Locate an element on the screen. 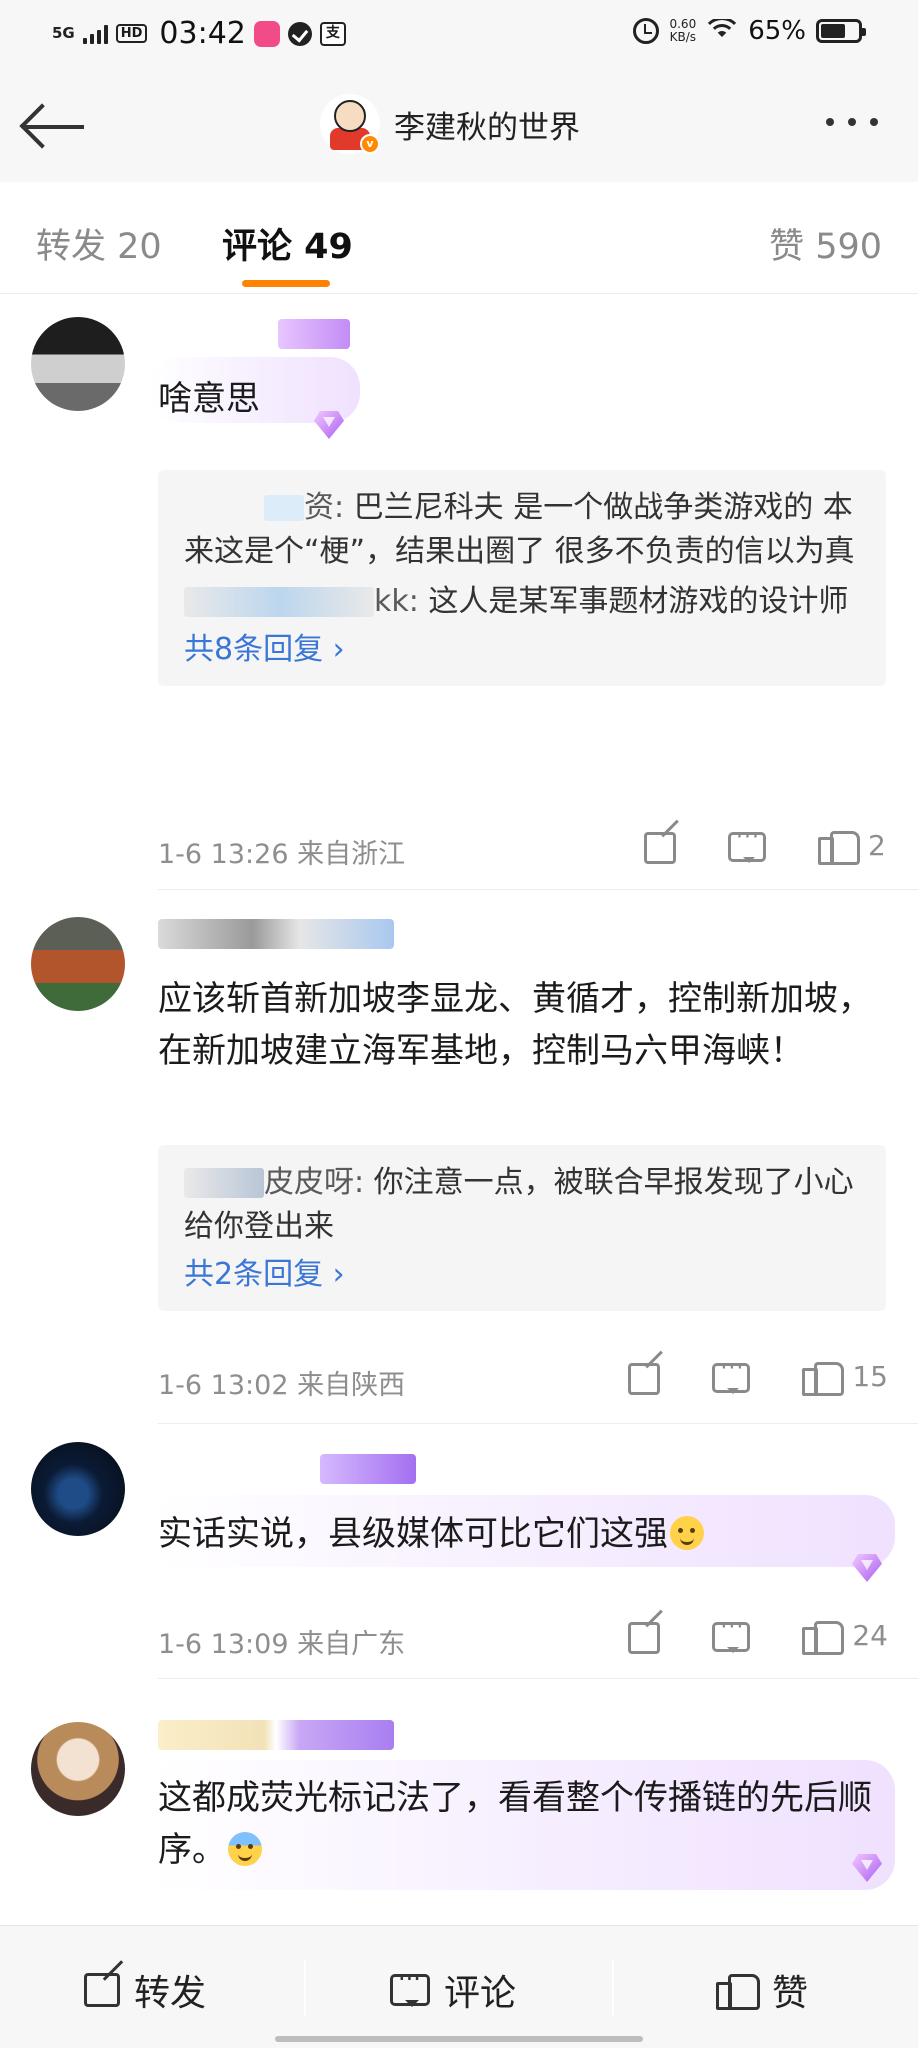 This screenshot has height=2048, width=918. doge-emoji-icon is located at coordinates (687, 1533).